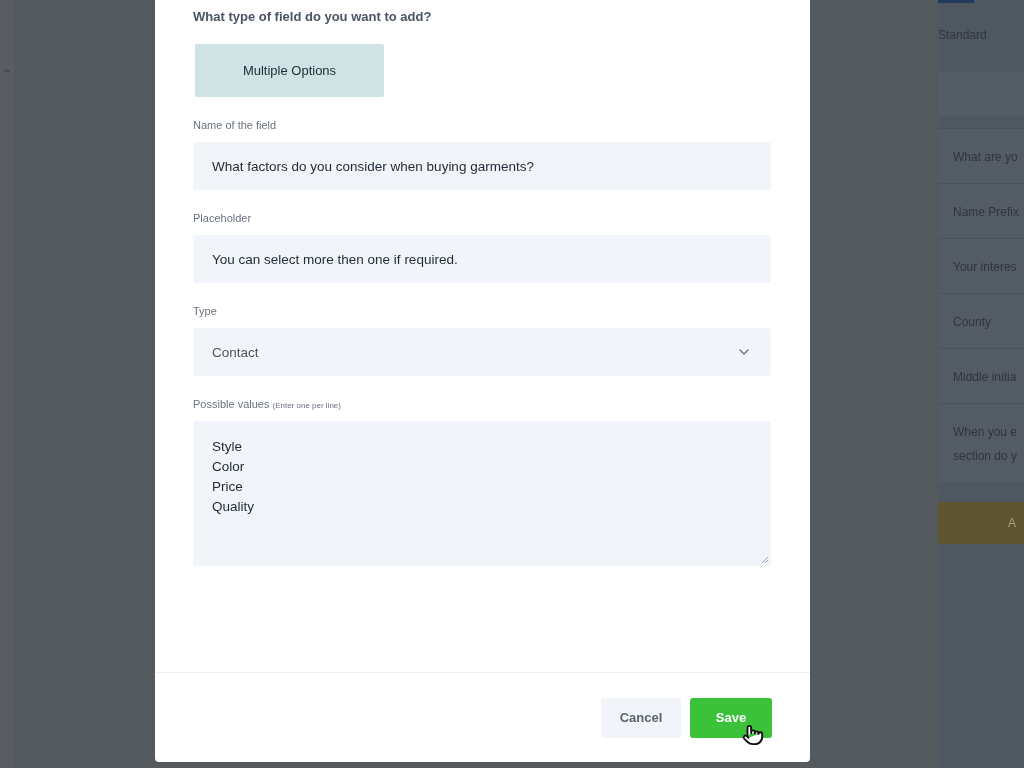 This screenshot has height=768, width=1024. I want to click on resize-grip-icon, so click(765, 560).